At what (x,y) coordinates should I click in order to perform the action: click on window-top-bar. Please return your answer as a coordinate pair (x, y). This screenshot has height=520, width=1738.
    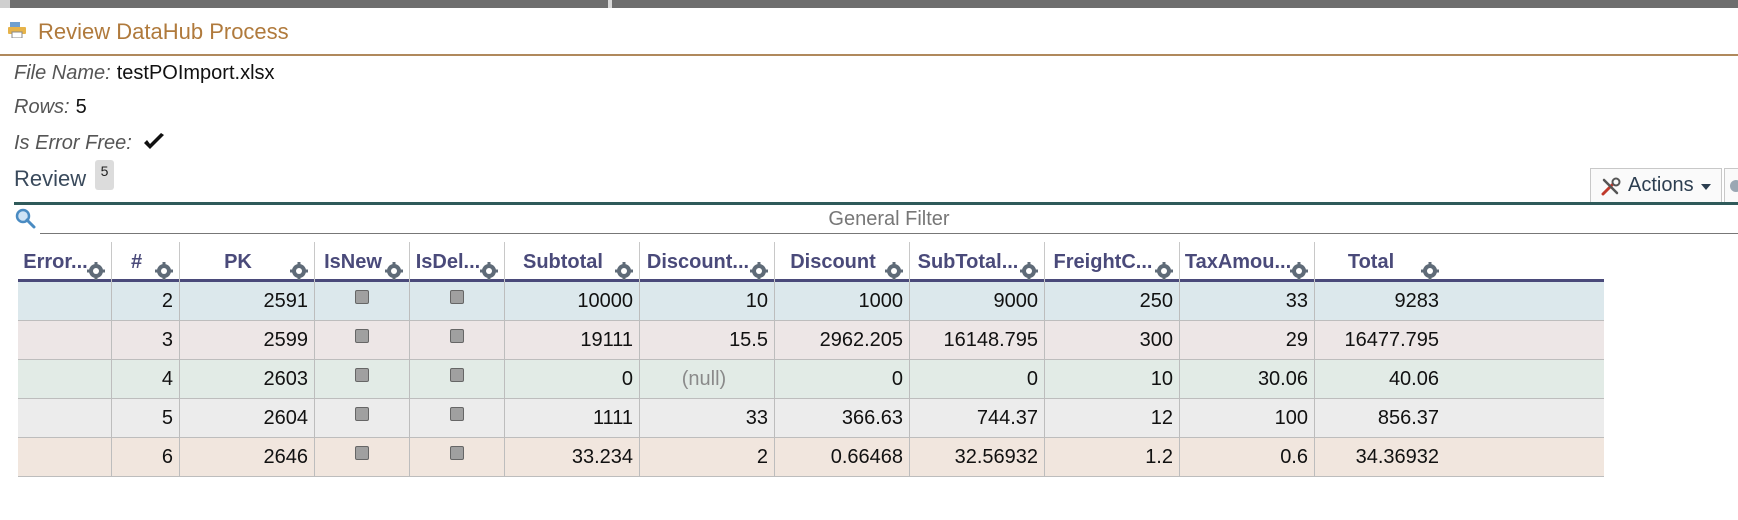
    Looking at the image, I should click on (869, 4).